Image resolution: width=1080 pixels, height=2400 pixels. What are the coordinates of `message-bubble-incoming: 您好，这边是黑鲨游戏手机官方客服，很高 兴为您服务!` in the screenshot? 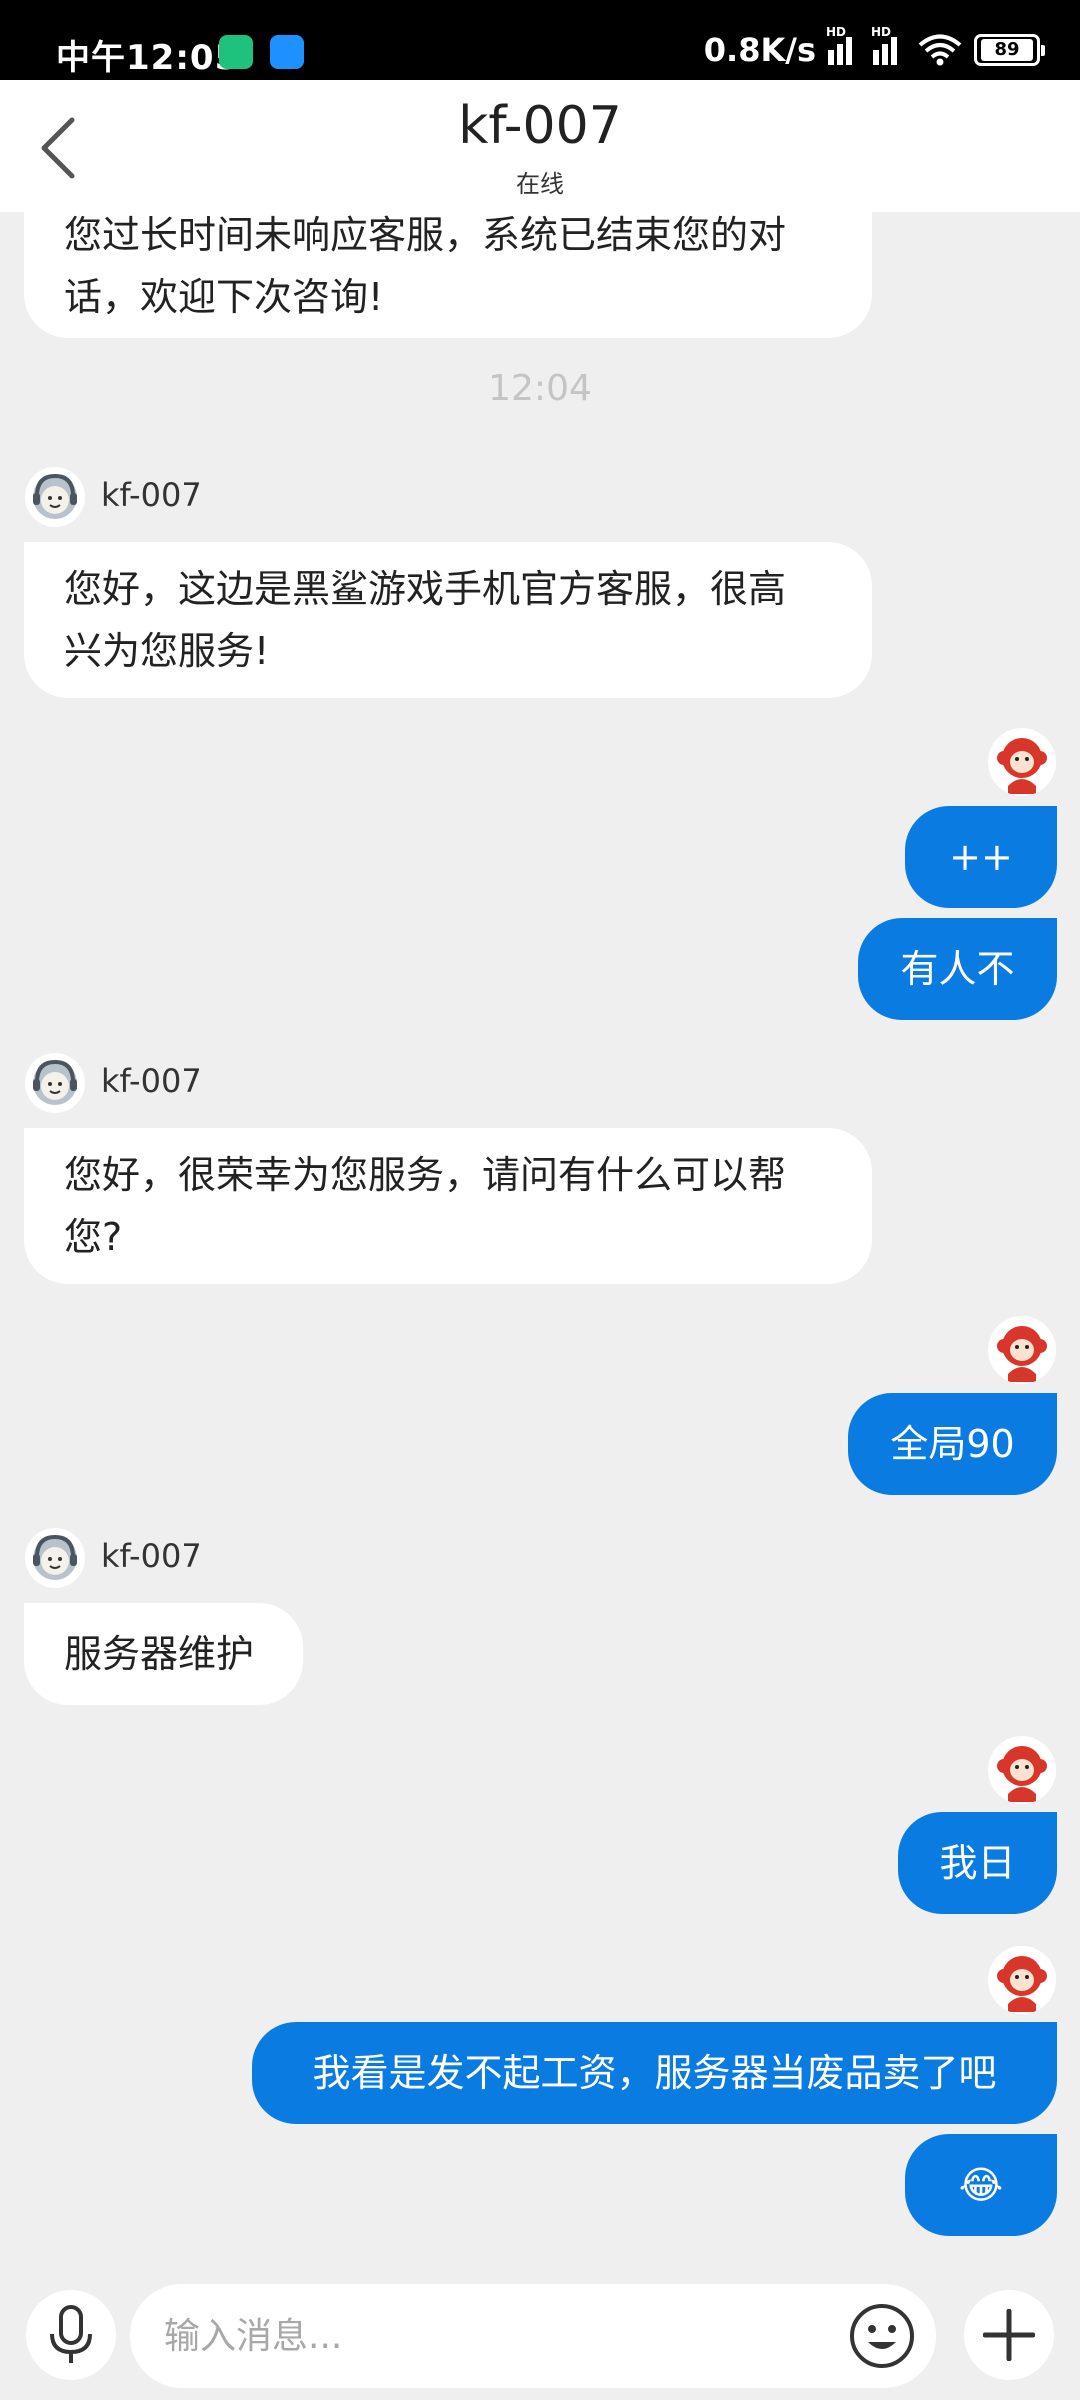 It's located at (448, 620).